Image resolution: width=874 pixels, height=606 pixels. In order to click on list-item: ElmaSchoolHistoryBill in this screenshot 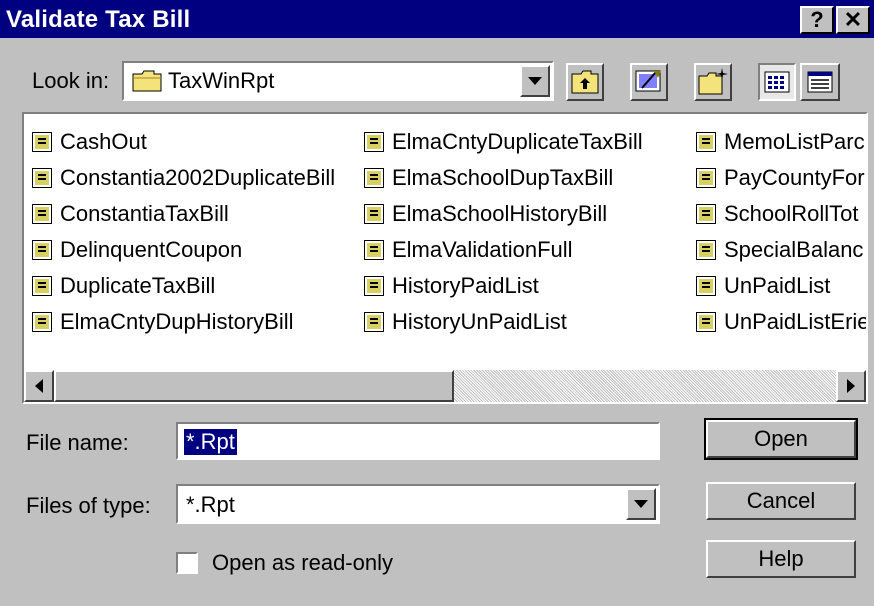, I will do `click(503, 214)`.